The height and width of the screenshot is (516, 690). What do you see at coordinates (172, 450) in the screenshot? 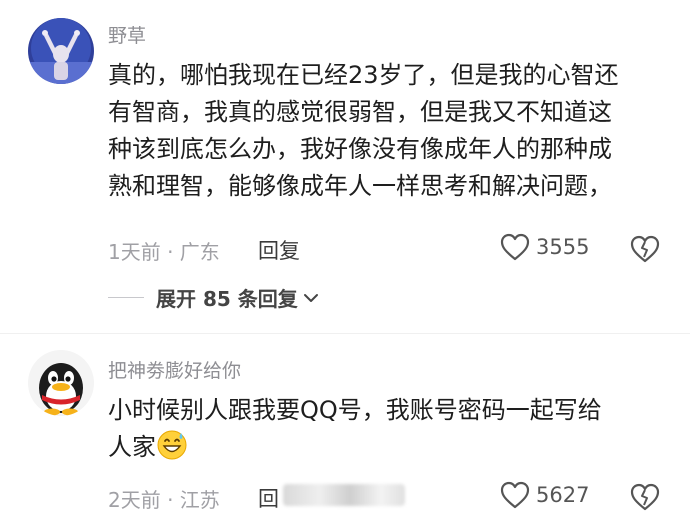
I see `grinning-sweat-emoji` at bounding box center [172, 450].